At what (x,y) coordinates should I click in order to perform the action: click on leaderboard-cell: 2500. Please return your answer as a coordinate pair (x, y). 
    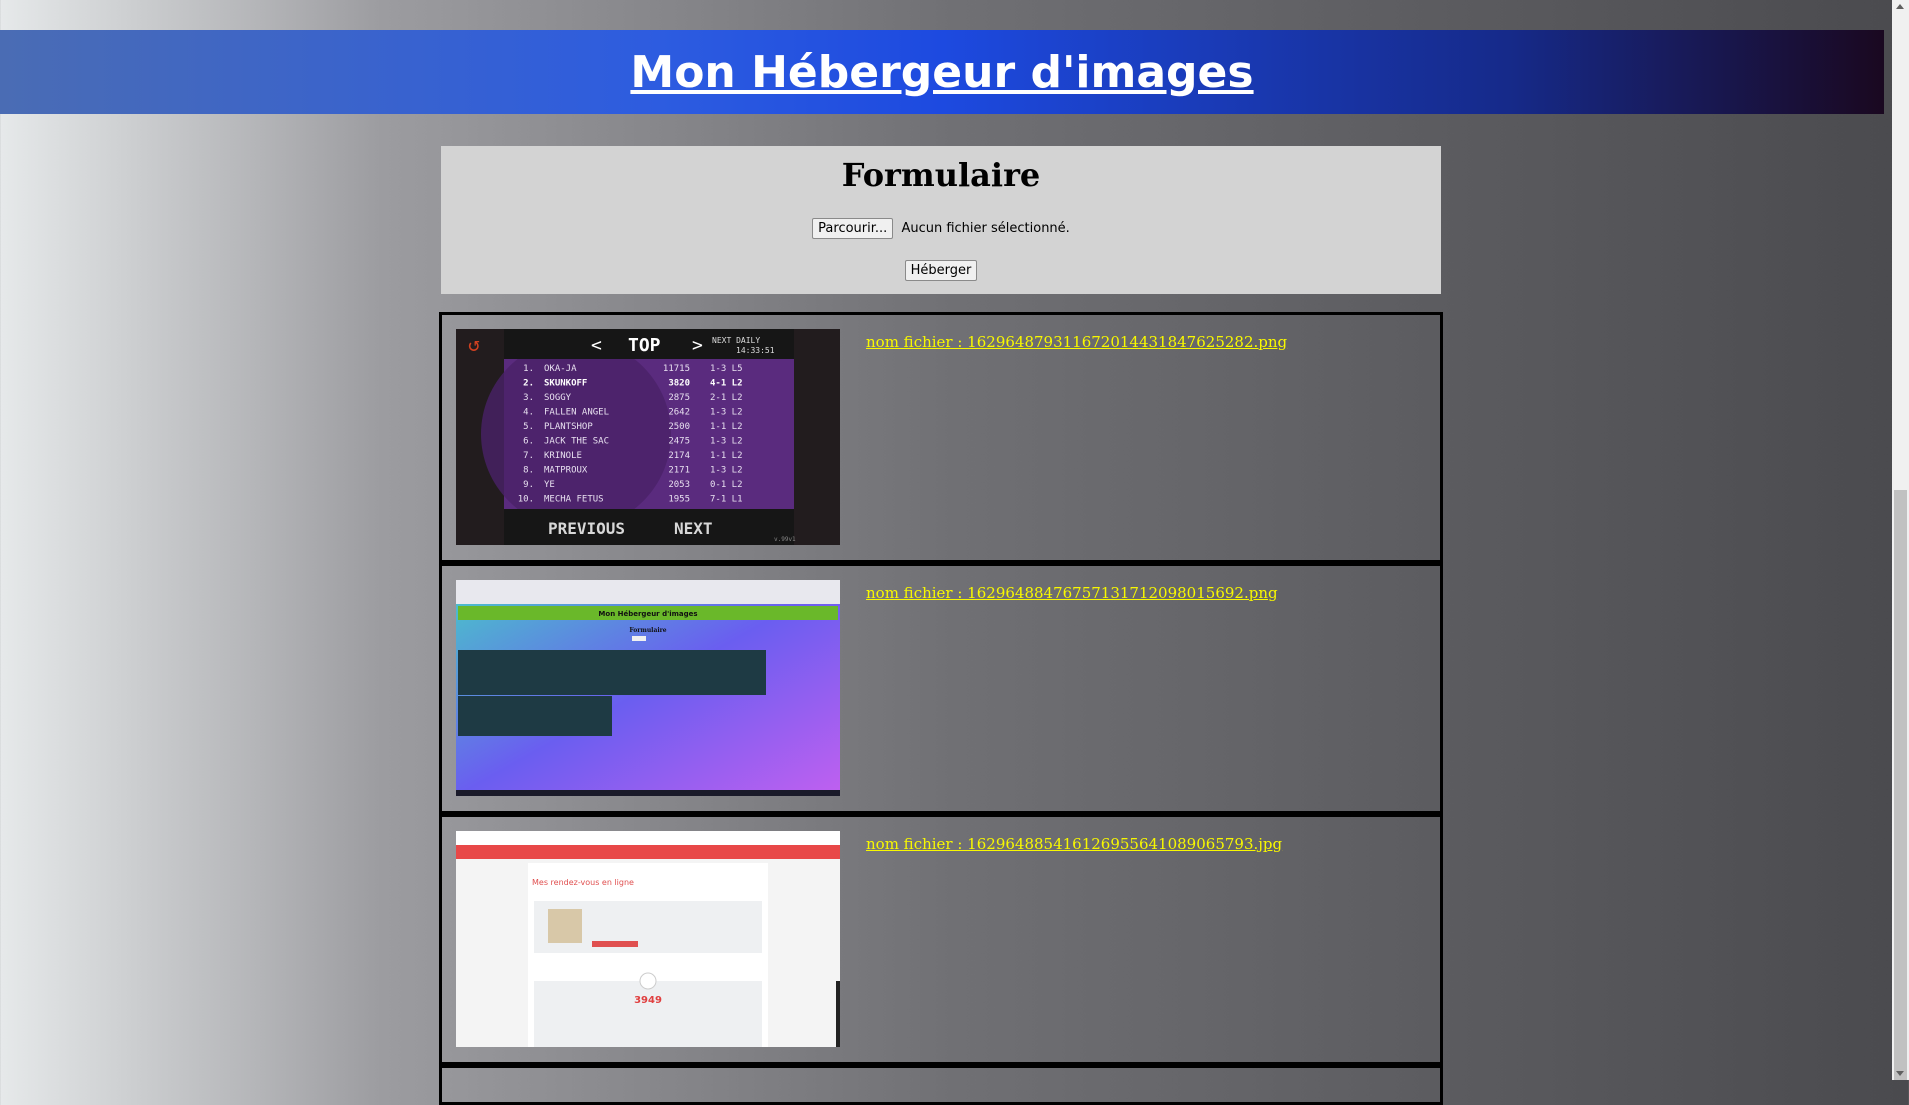
    Looking at the image, I should click on (679, 427).